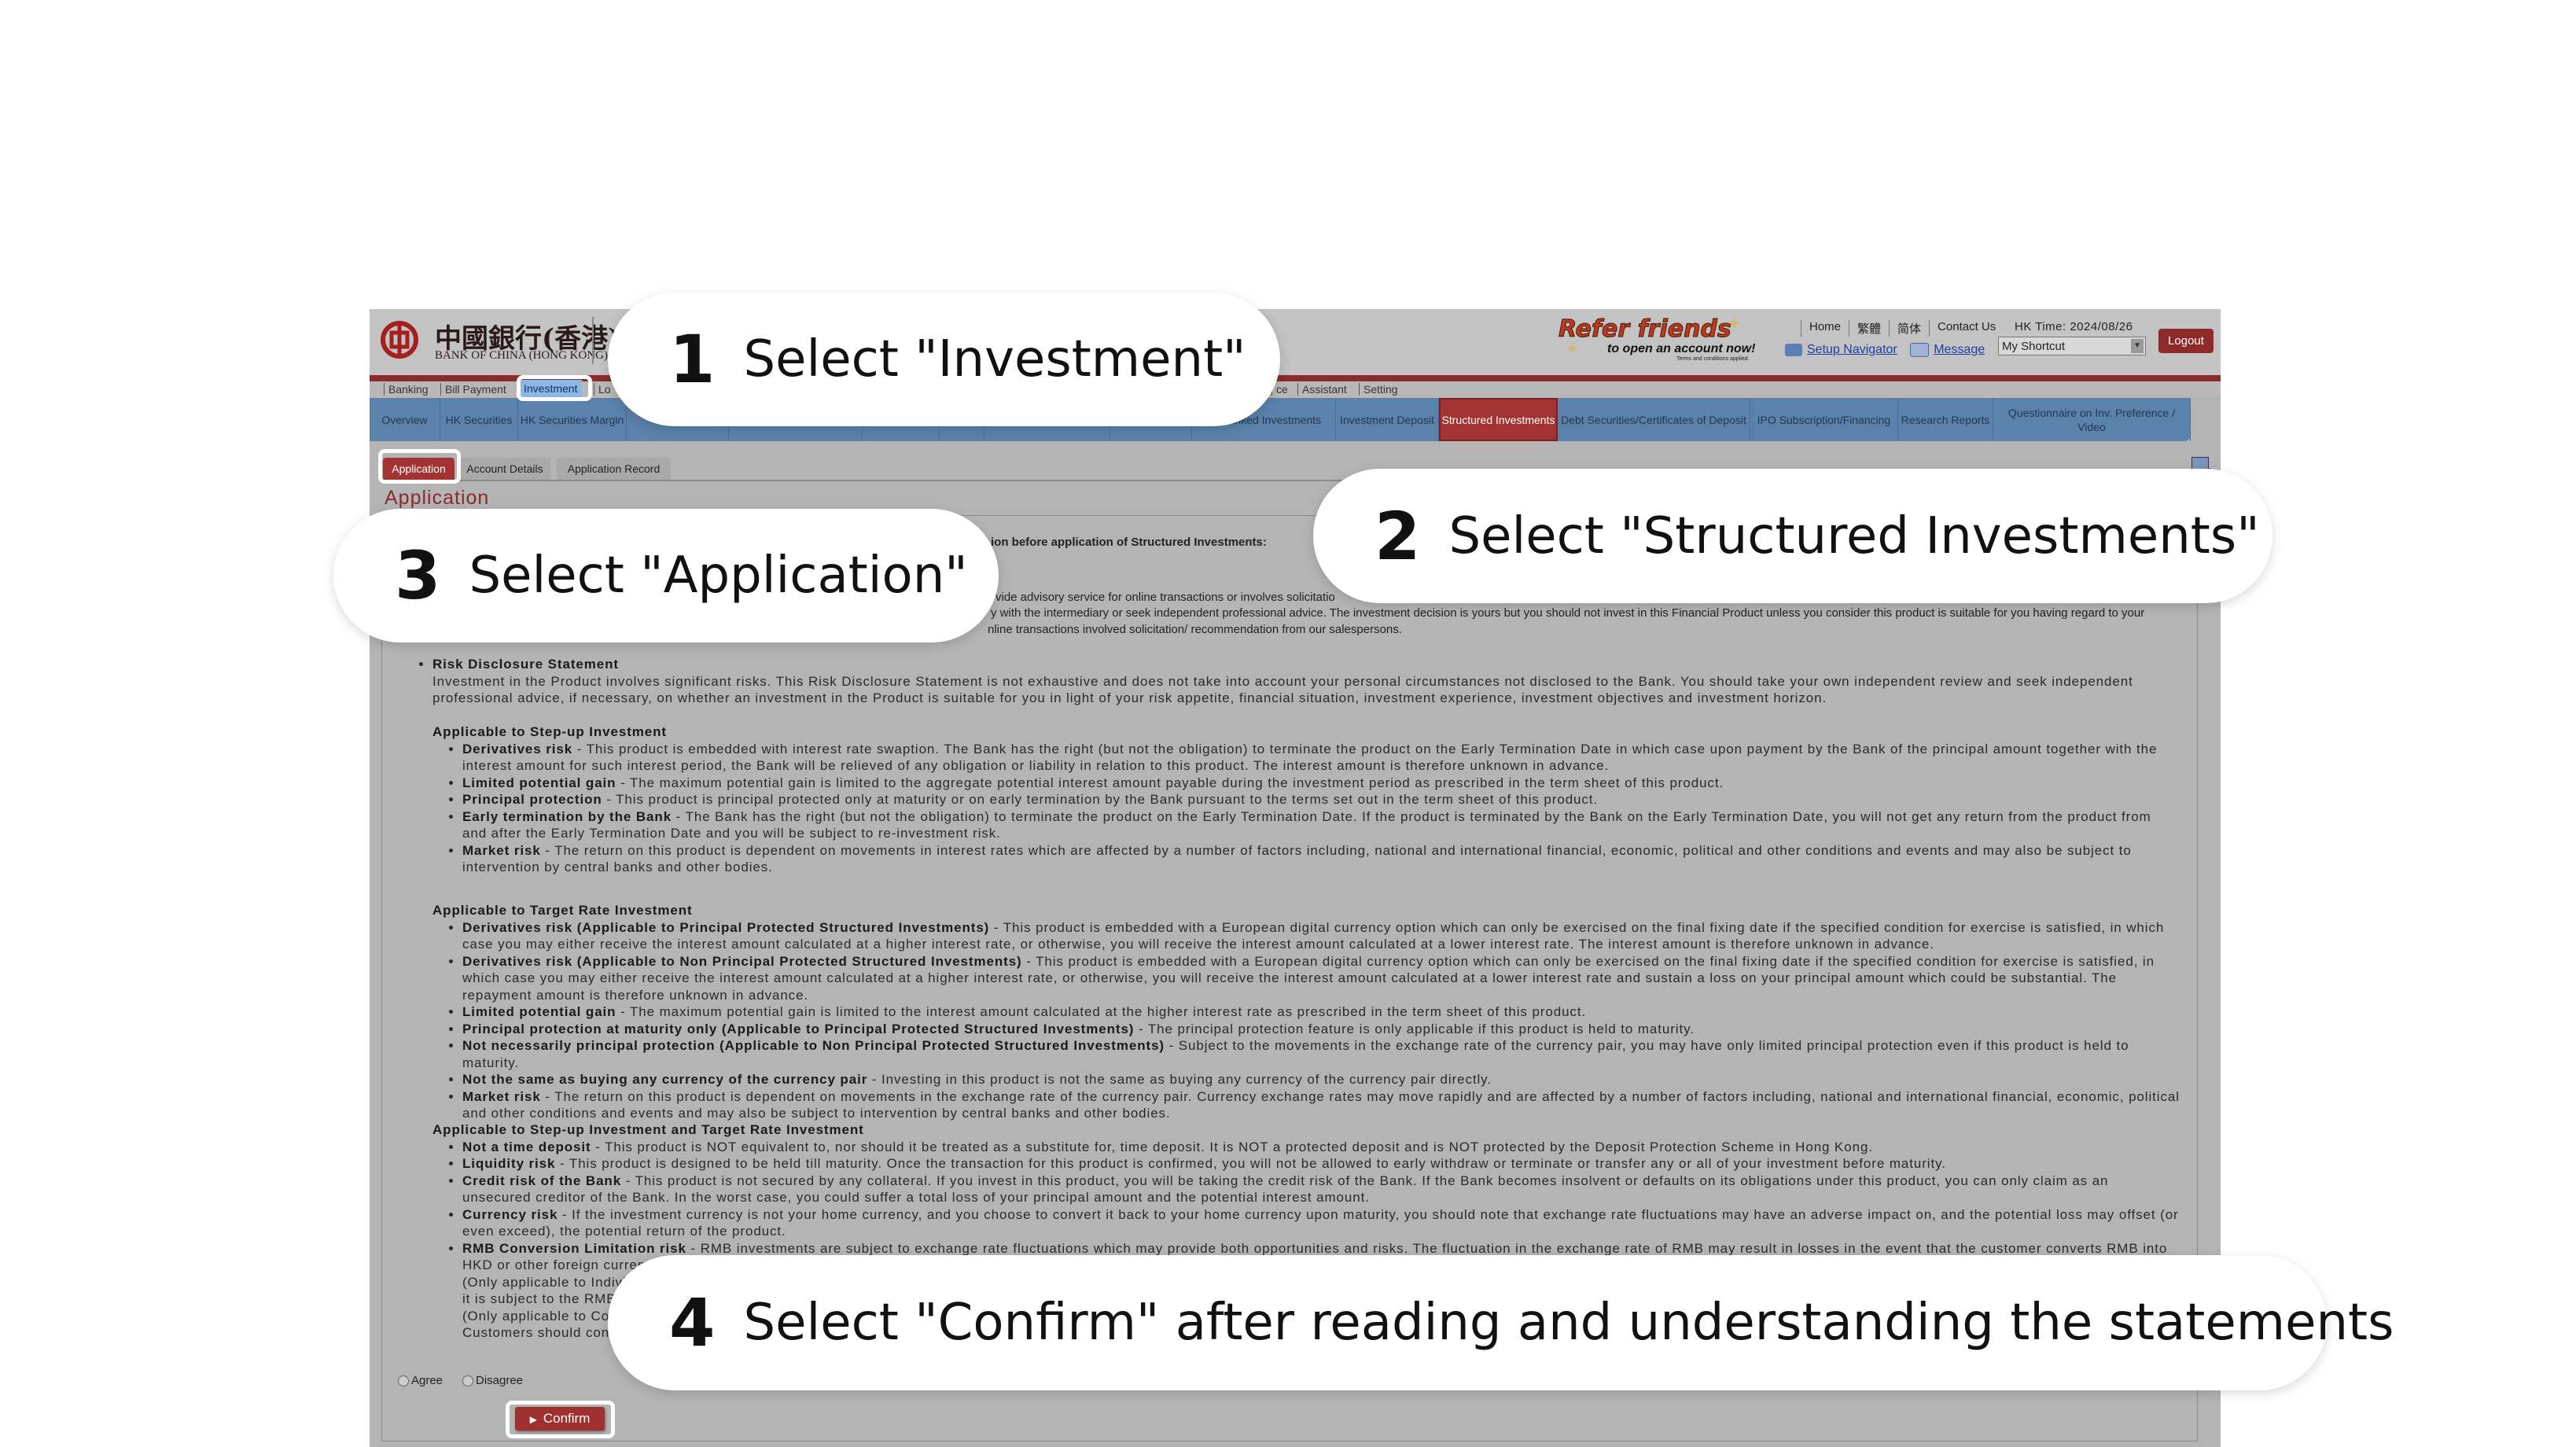 The height and width of the screenshot is (1447, 2576). I want to click on nav-item-questionnaire-on-inv-preference-video: Questionnaire on Inv. Preference / Video, so click(2092, 420).